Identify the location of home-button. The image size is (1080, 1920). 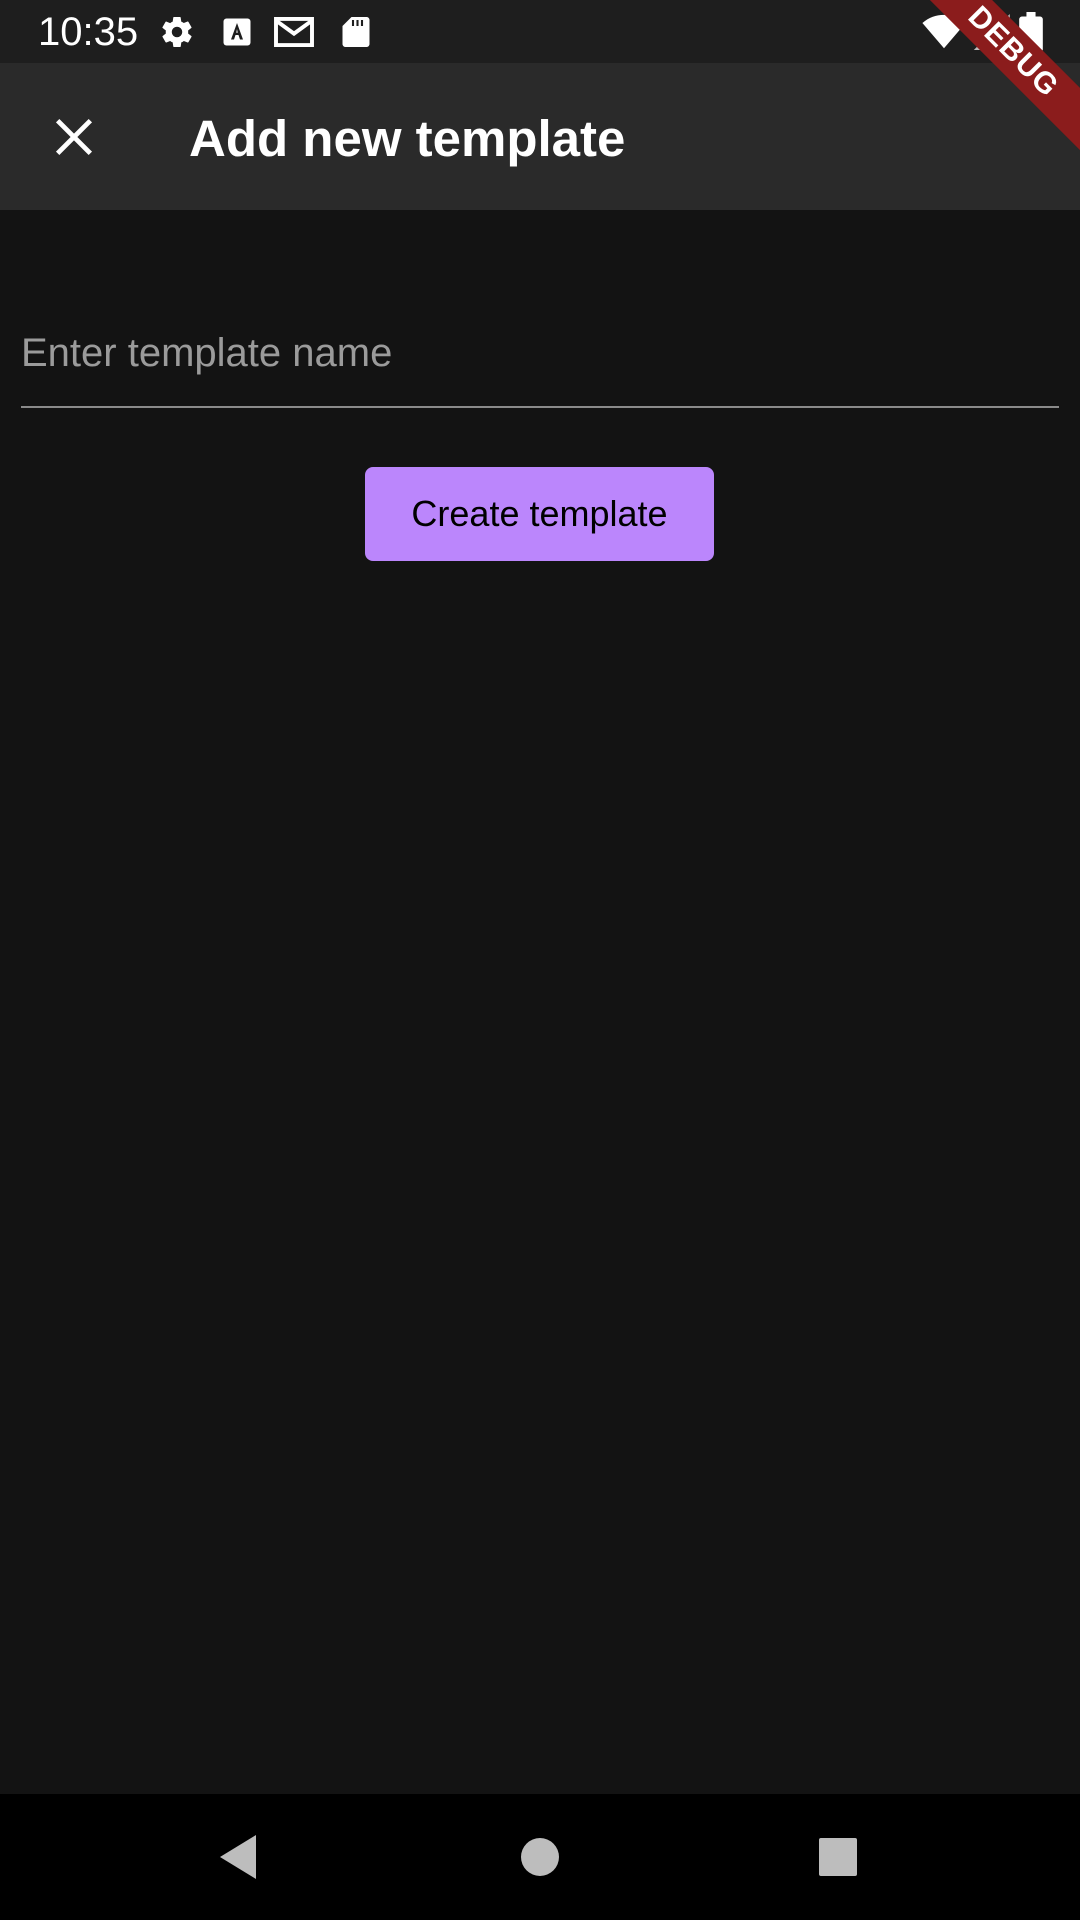
(540, 1857).